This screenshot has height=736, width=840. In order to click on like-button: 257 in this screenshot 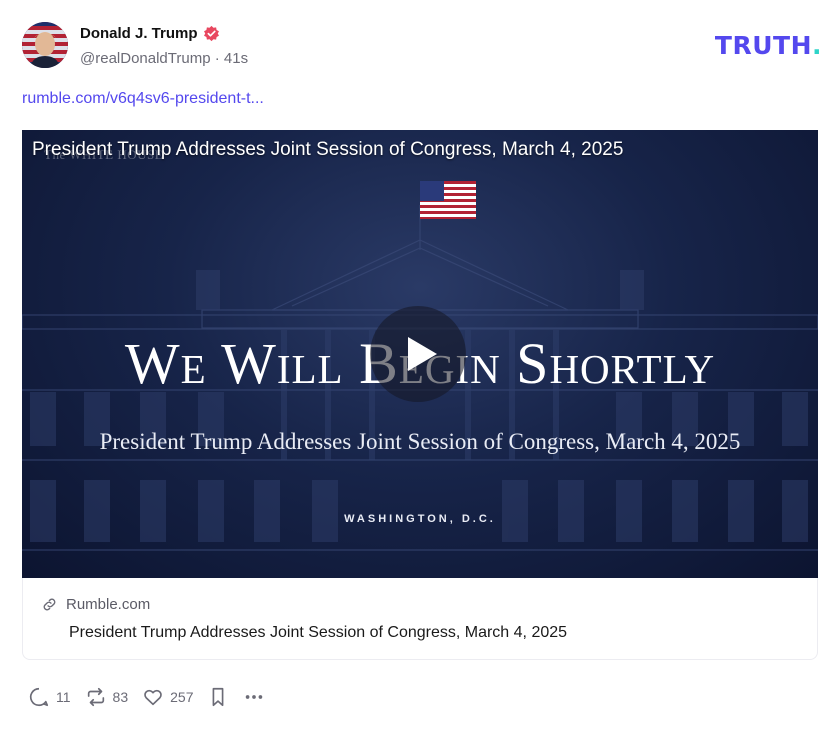, I will do `click(167, 697)`.